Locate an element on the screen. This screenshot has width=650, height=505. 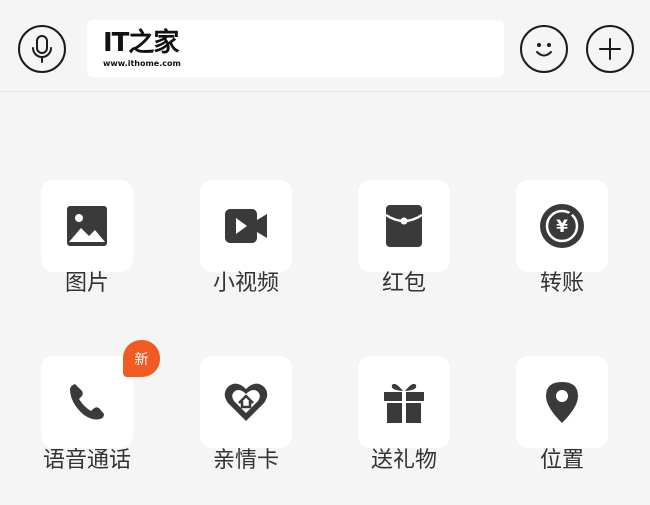
short-video-button is located at coordinates (246, 226).